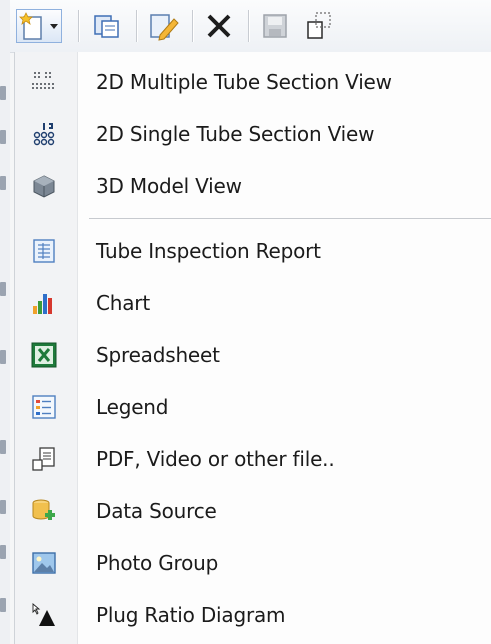 The height and width of the screenshot is (644, 491). I want to click on delete-icon, so click(219, 26).